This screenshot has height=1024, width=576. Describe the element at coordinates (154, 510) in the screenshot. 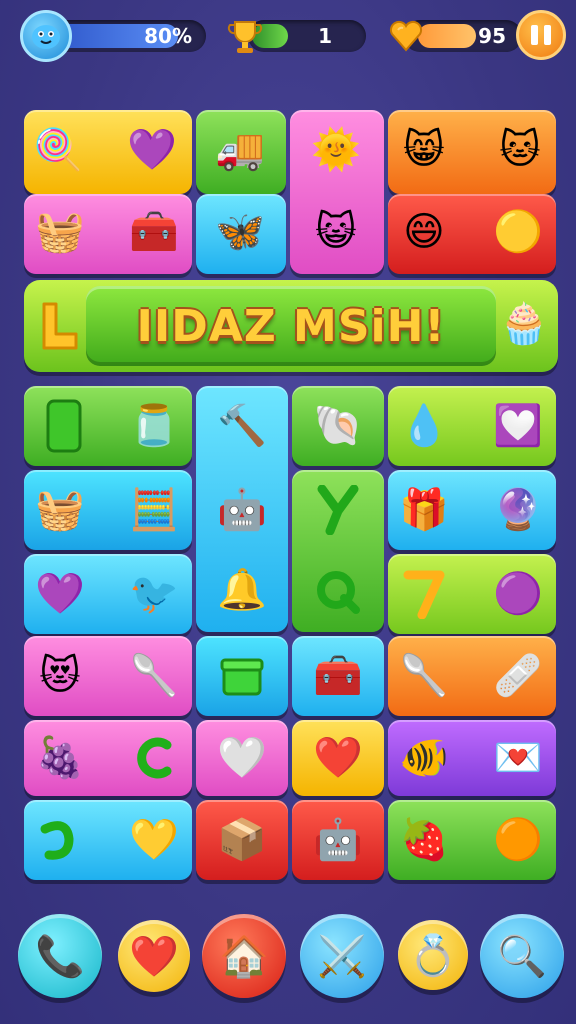

I see `abacus-icon: 🧮` at that location.